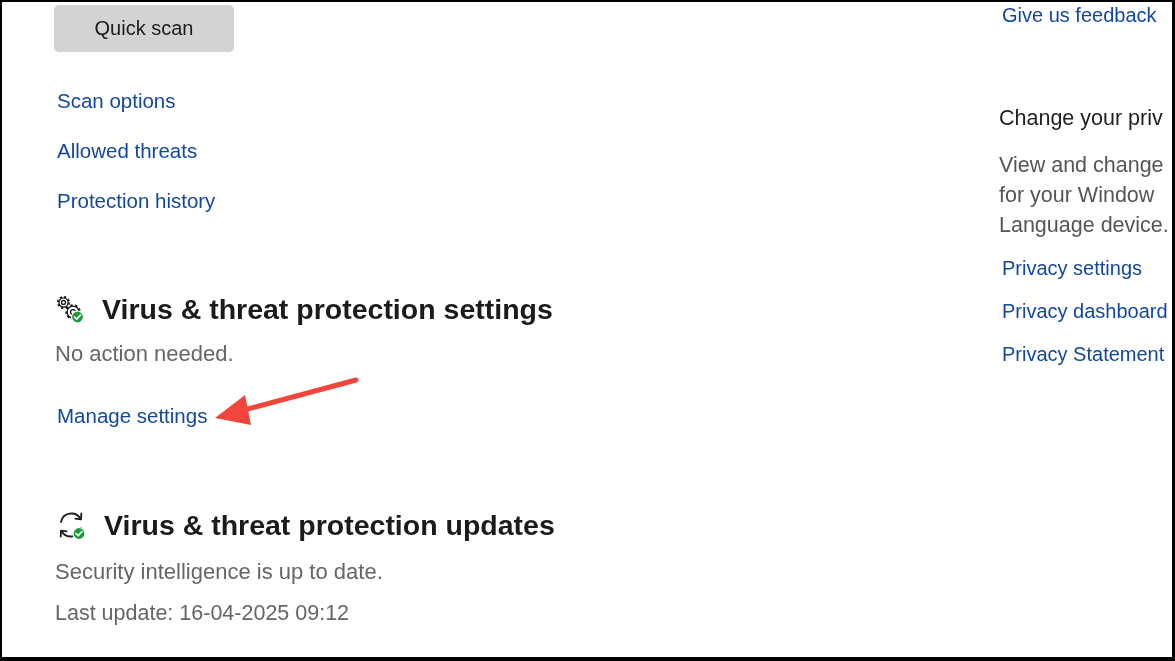 Image resolution: width=1175 pixels, height=661 pixels. Describe the element at coordinates (1084, 195) in the screenshot. I see `description-text: View and change for your Window Language device.` at that location.